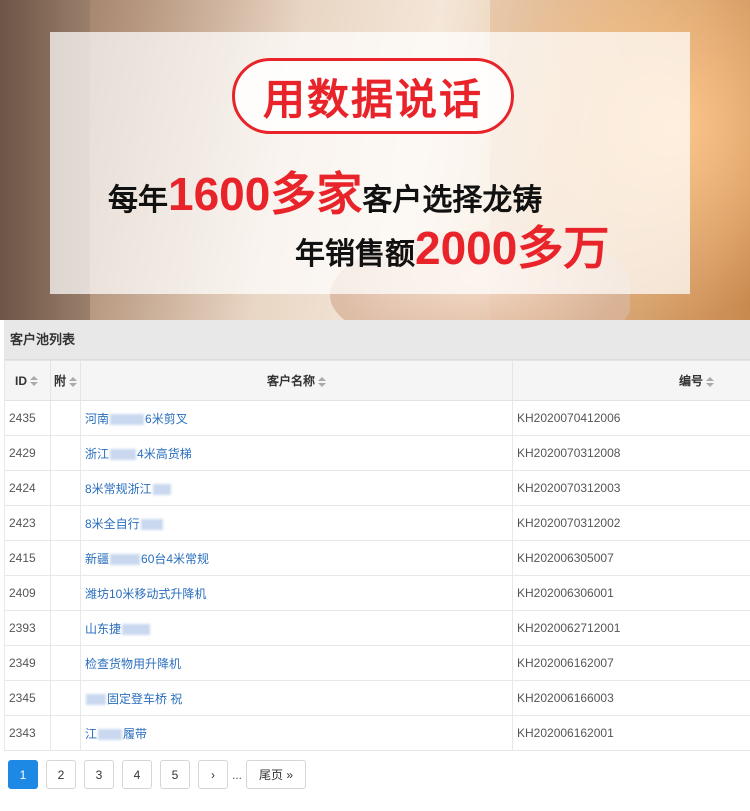 The width and height of the screenshot is (750, 811). I want to click on table-row: 2409 潍坊10米移动式升降机 KH202006306001, so click(377, 593).